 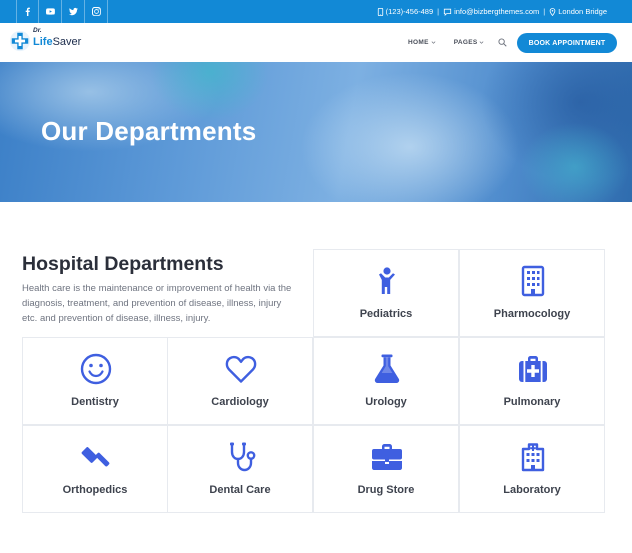 What do you see at coordinates (37, 30) in the screenshot?
I see `logo-prefix: Dr.` at bounding box center [37, 30].